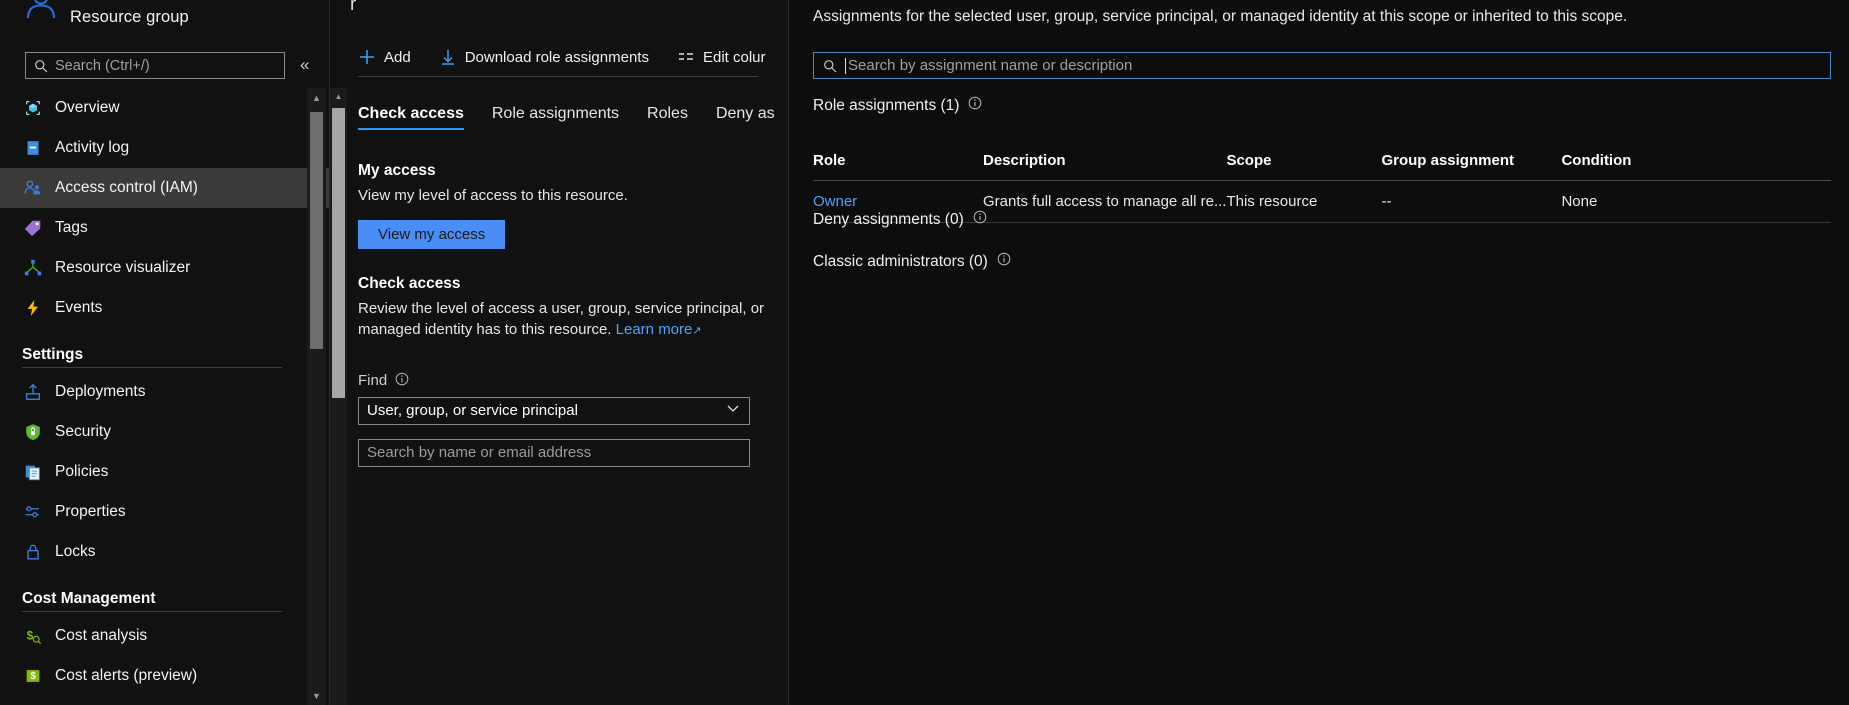  Describe the element at coordinates (33, 392) in the screenshot. I see `deployments-upload-icon` at that location.